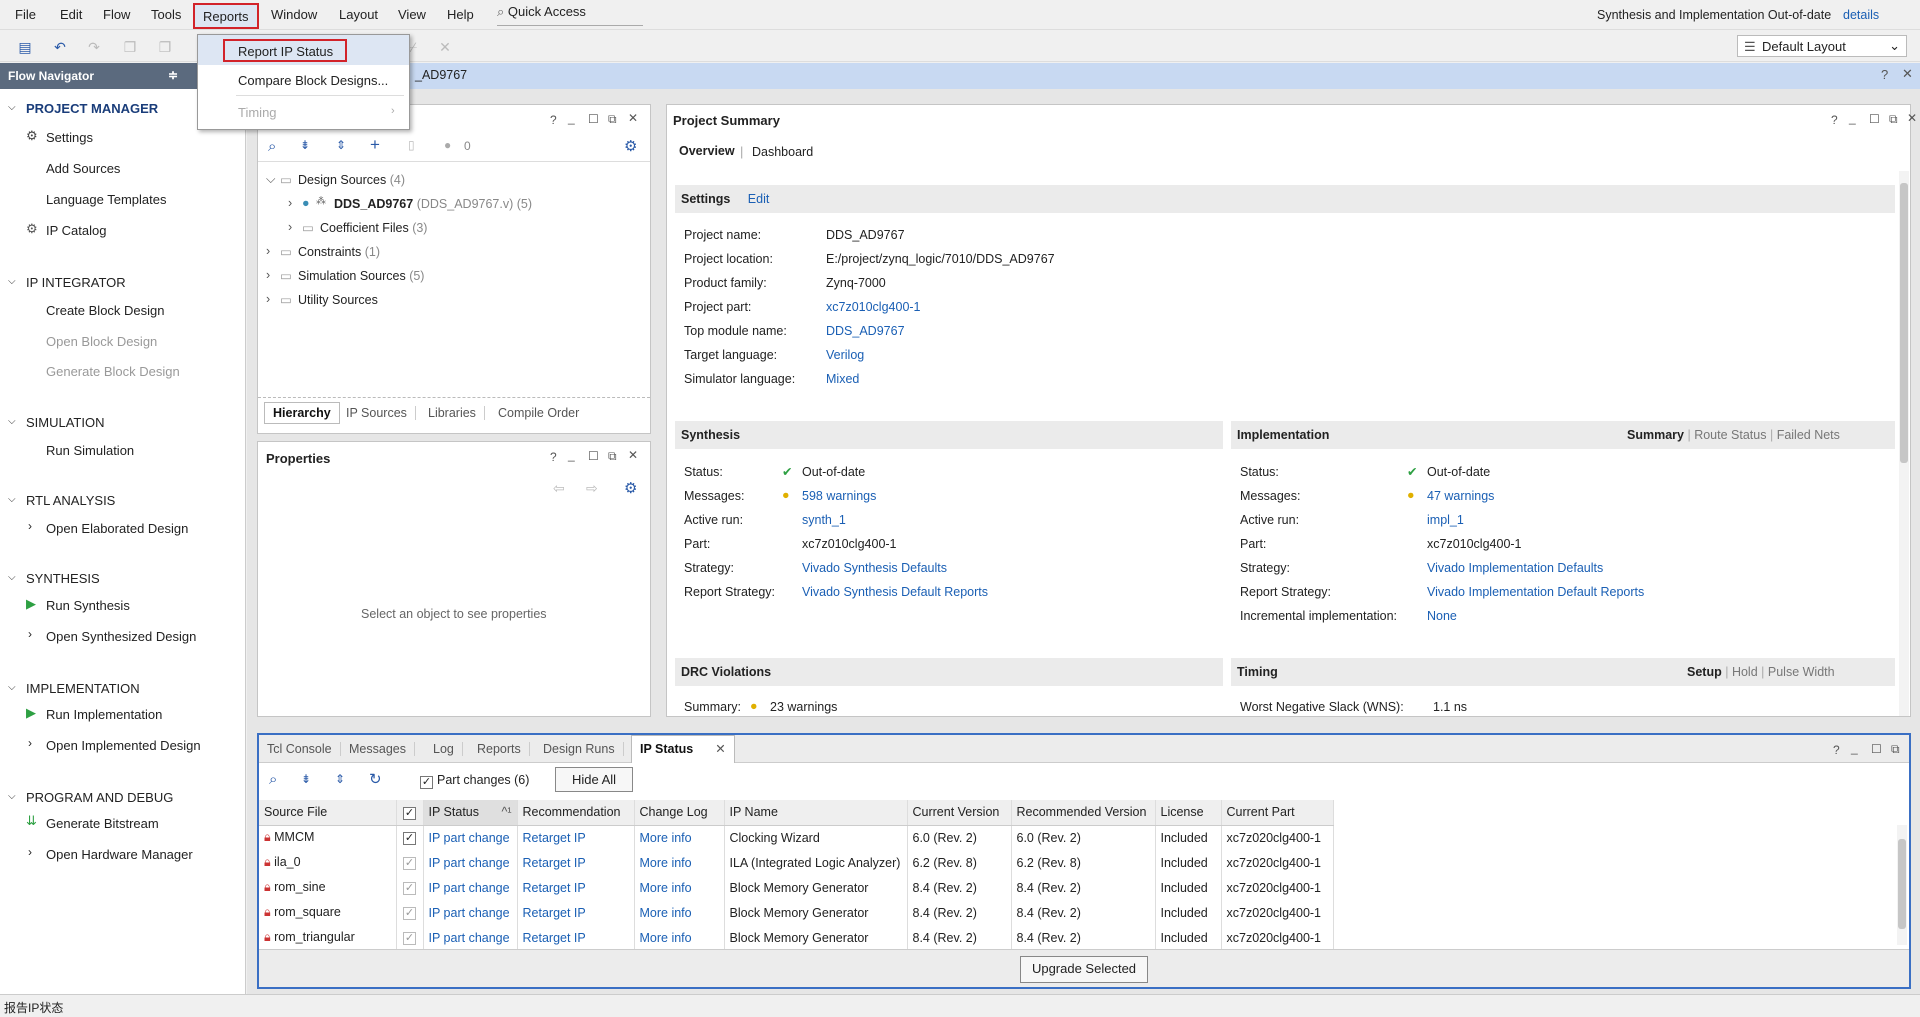 The width and height of the screenshot is (1920, 1017). What do you see at coordinates (452, 413) in the screenshot?
I see `tab-libraries: Libraries` at bounding box center [452, 413].